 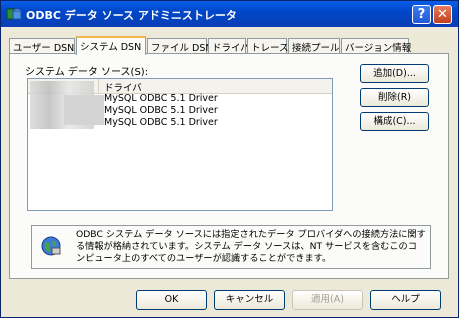 What do you see at coordinates (171, 300) in the screenshot?
I see `ok-button: OK` at bounding box center [171, 300].